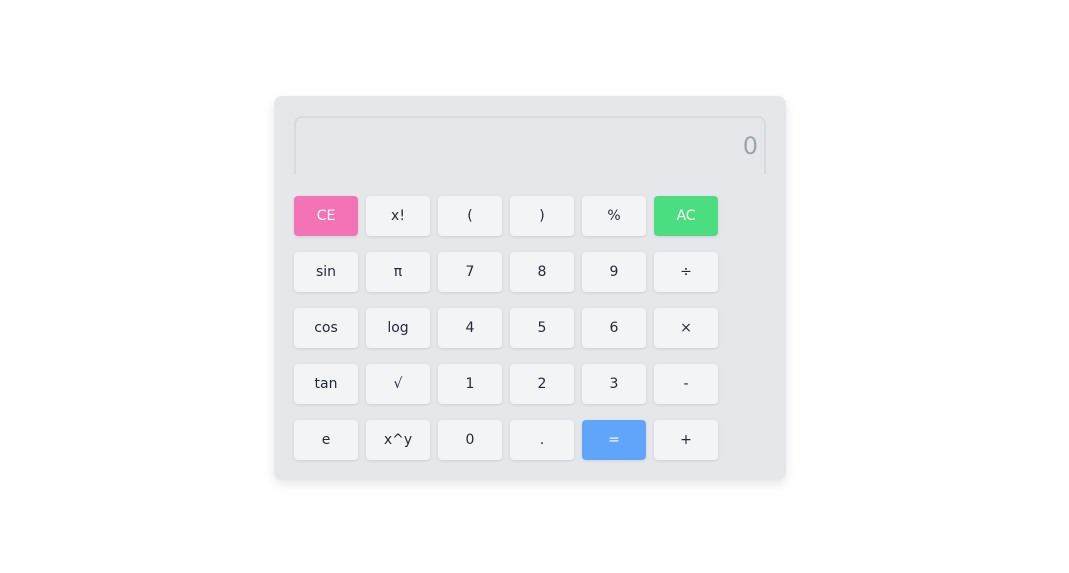 Image resolution: width=1069 pixels, height=573 pixels. What do you see at coordinates (686, 216) in the screenshot?
I see `all-clear-button: AC` at bounding box center [686, 216].